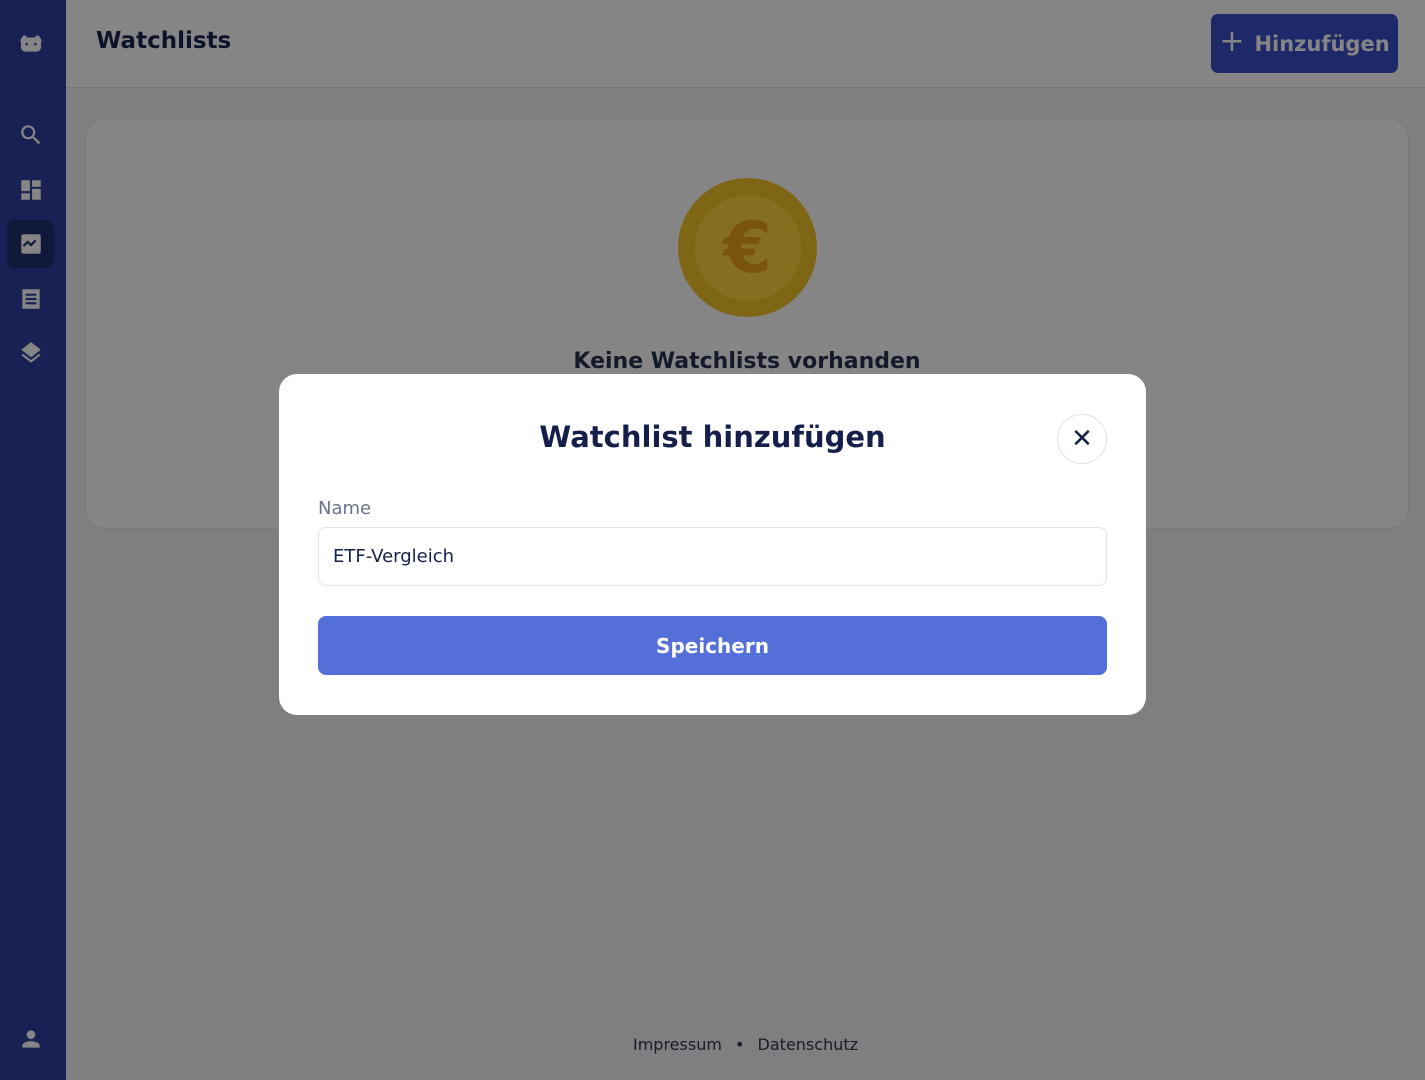 The image size is (1425, 1080). I want to click on dialog-title: Watchlist hinzufügen, so click(712, 437).